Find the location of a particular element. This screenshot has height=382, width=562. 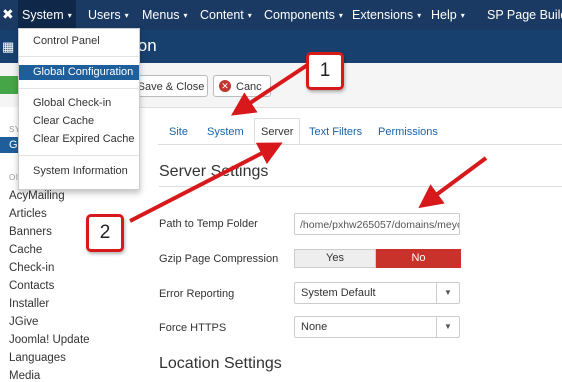

callout-1: 1 is located at coordinates (325, 71).